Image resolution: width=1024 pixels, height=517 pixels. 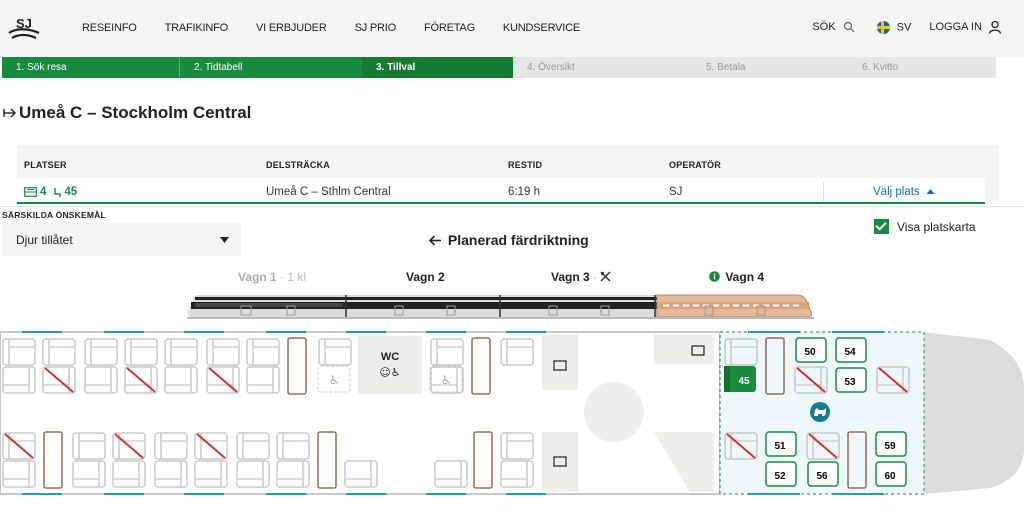 What do you see at coordinates (269, 305) in the screenshot?
I see `car-1-shape` at bounding box center [269, 305].